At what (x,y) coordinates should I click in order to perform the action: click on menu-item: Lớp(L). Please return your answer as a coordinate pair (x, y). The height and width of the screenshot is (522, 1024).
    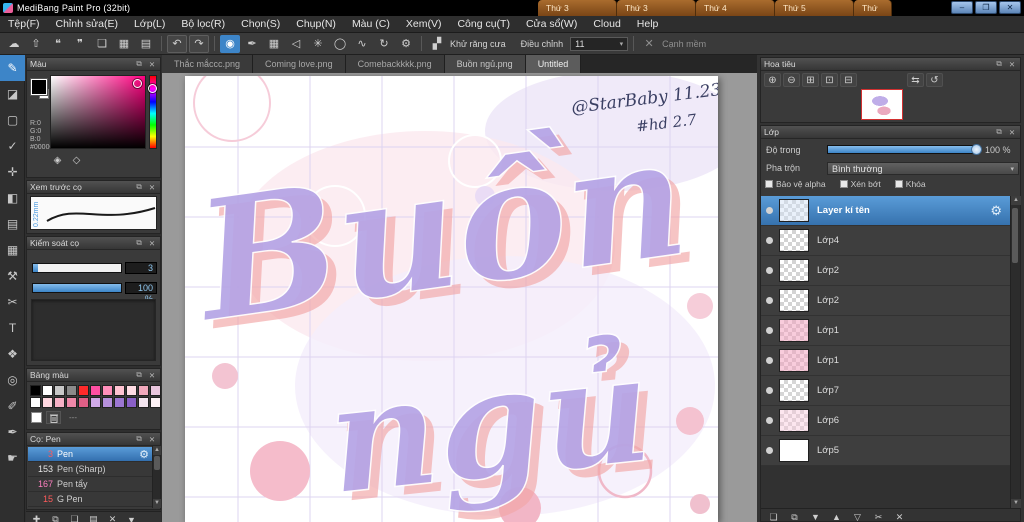
    Looking at the image, I should click on (149, 24).